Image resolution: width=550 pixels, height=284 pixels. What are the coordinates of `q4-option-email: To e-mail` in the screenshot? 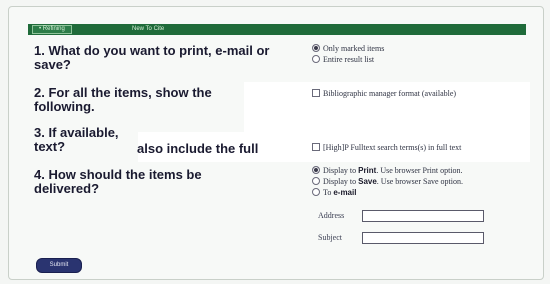 It's located at (387, 192).